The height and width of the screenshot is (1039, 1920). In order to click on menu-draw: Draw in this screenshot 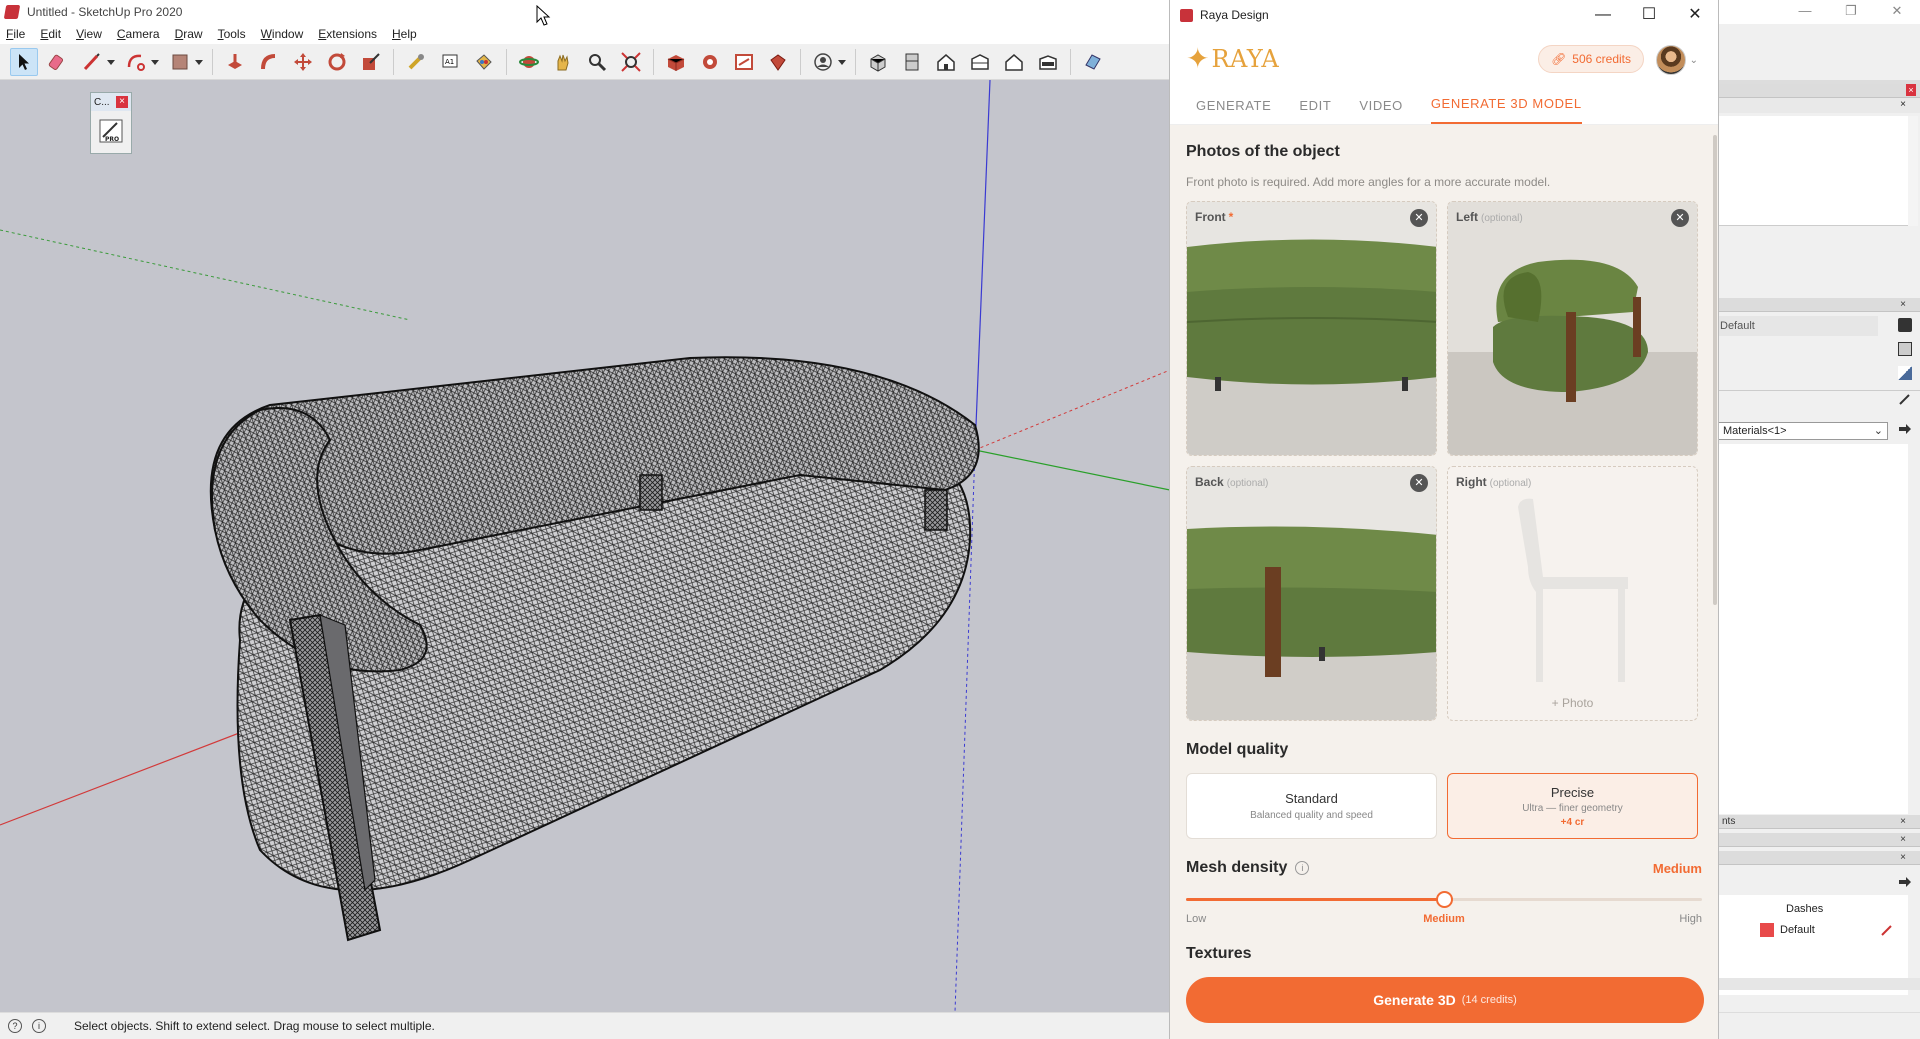, I will do `click(189, 34)`.